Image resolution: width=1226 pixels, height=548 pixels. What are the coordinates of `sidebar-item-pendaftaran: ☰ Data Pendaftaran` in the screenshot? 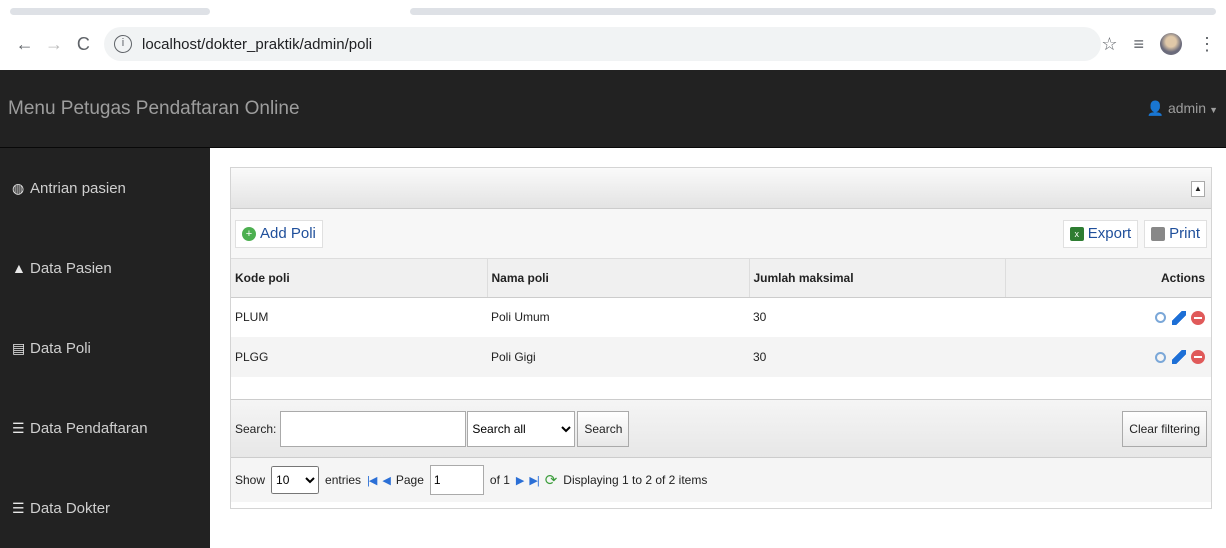 It's located at (105, 428).